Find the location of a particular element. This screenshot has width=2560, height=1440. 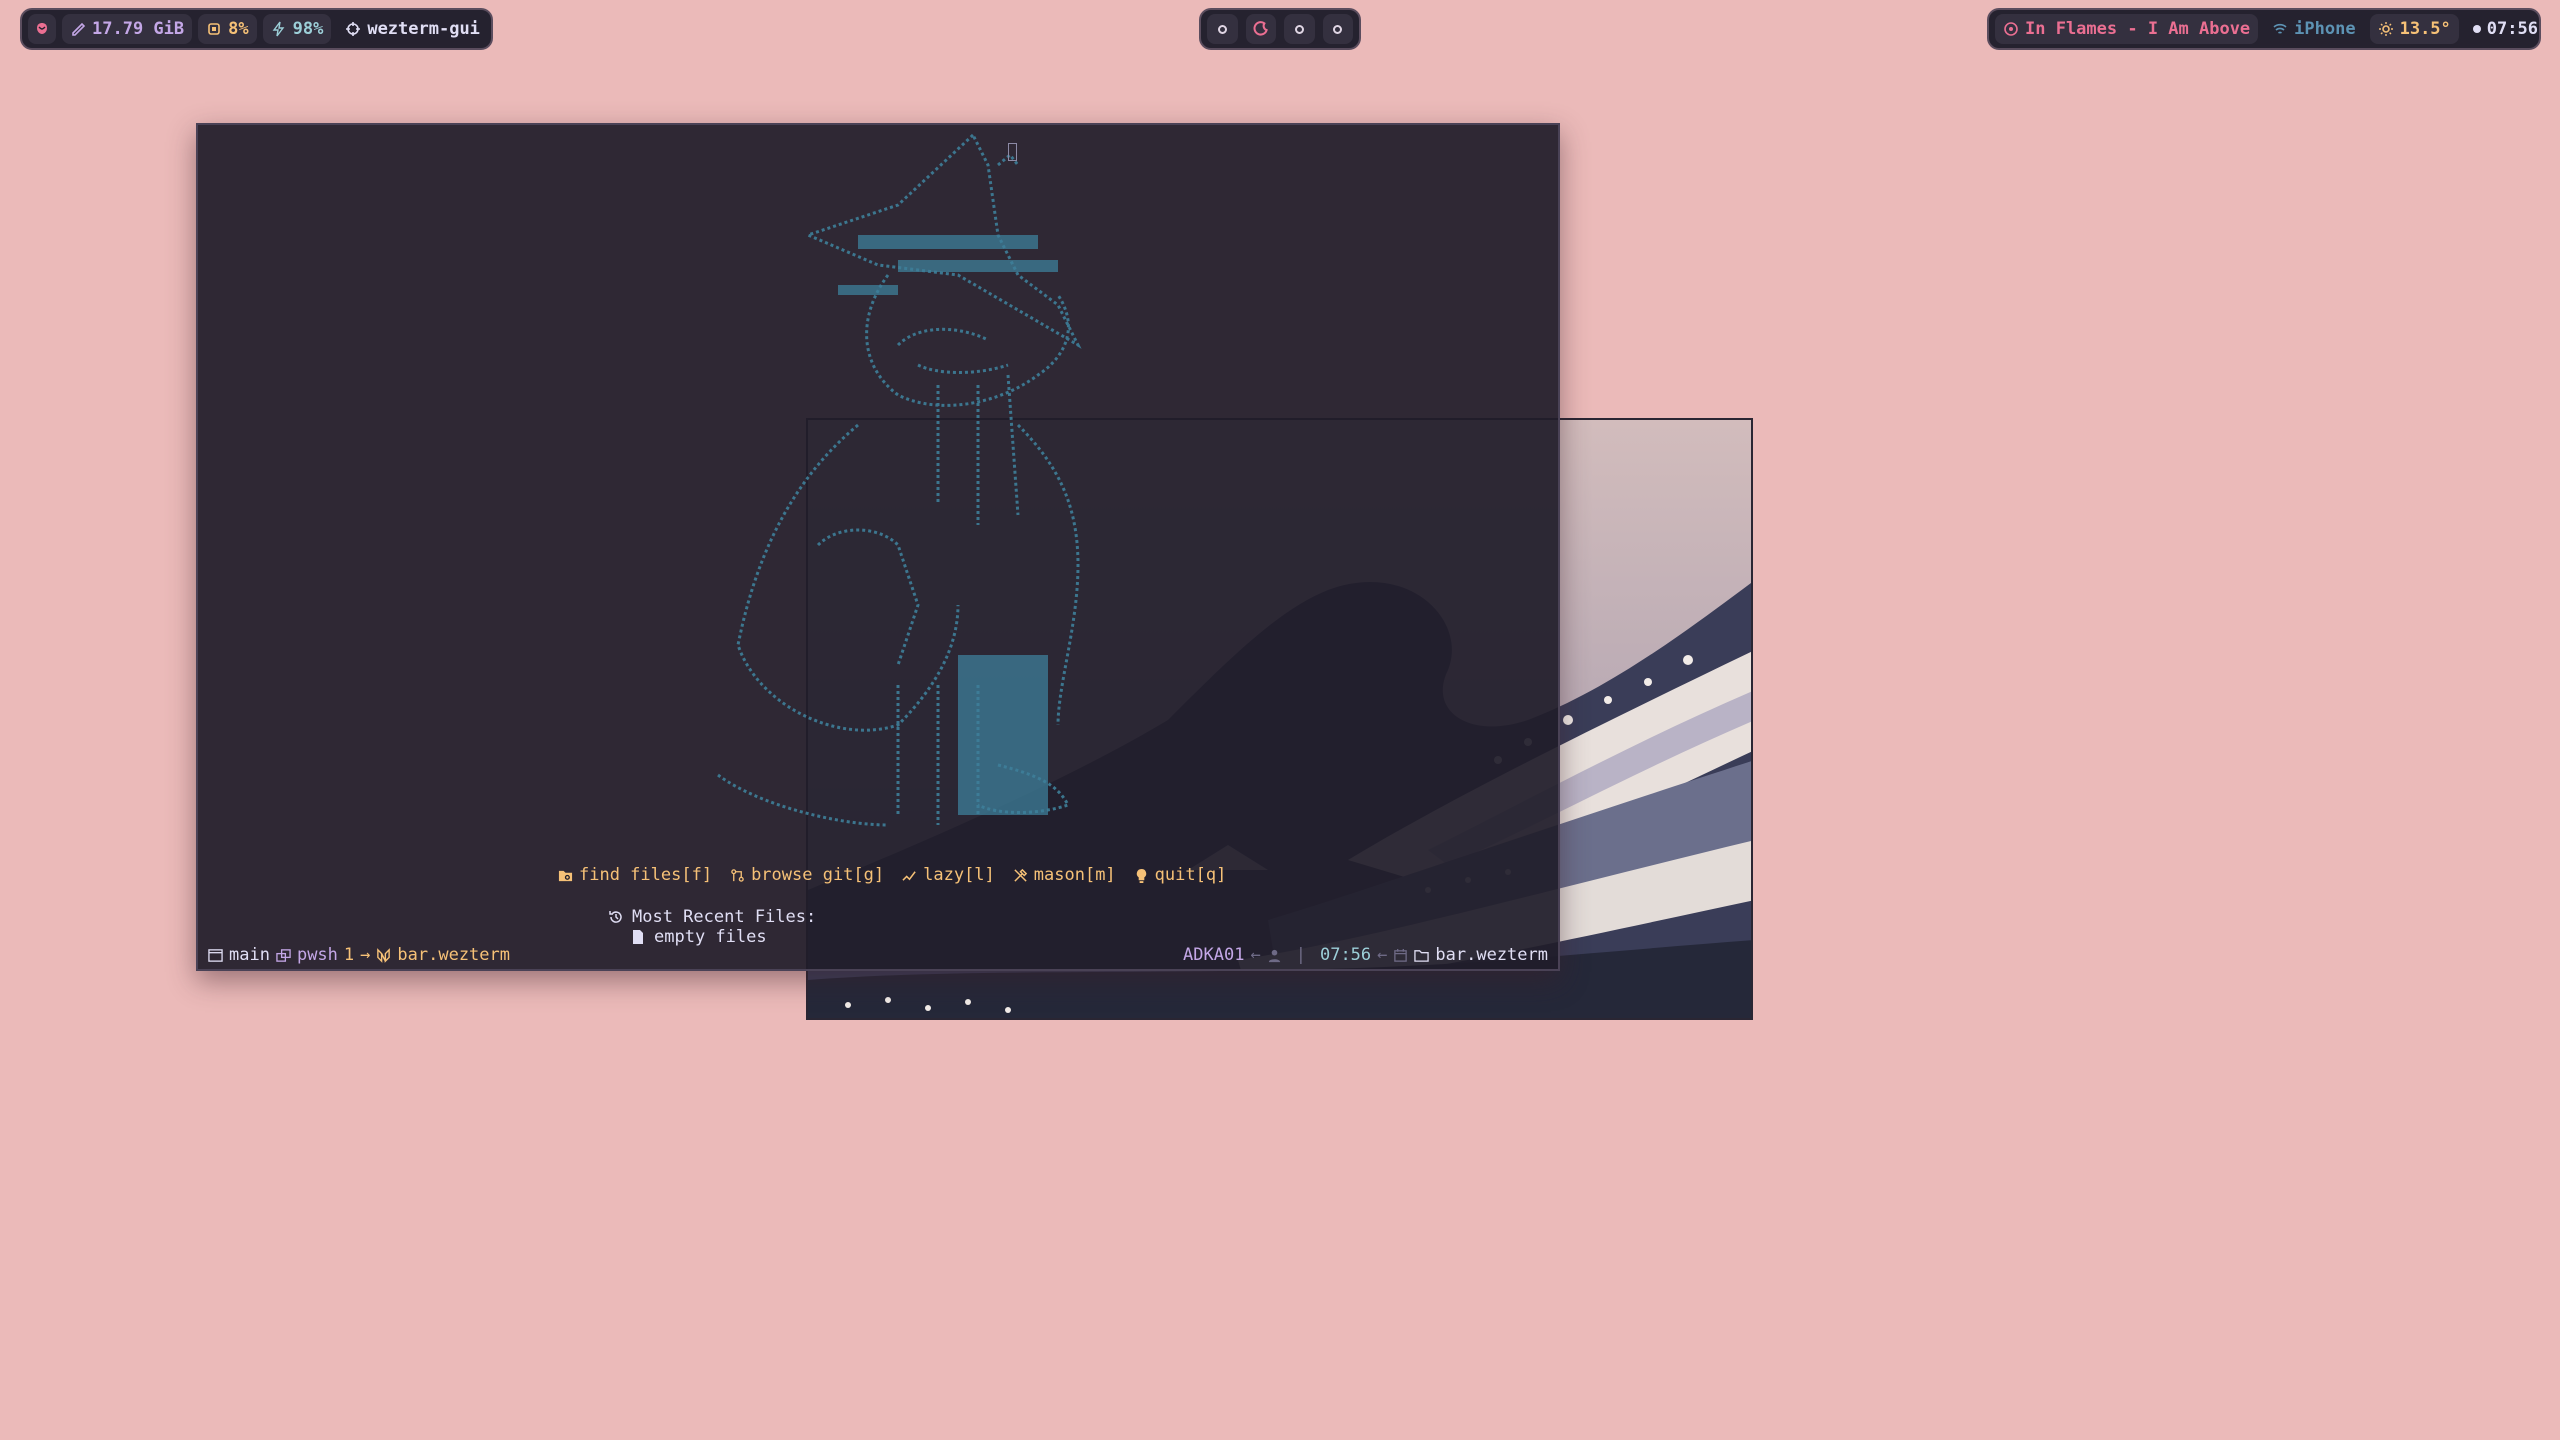

calendar-icon is located at coordinates (1401, 955).